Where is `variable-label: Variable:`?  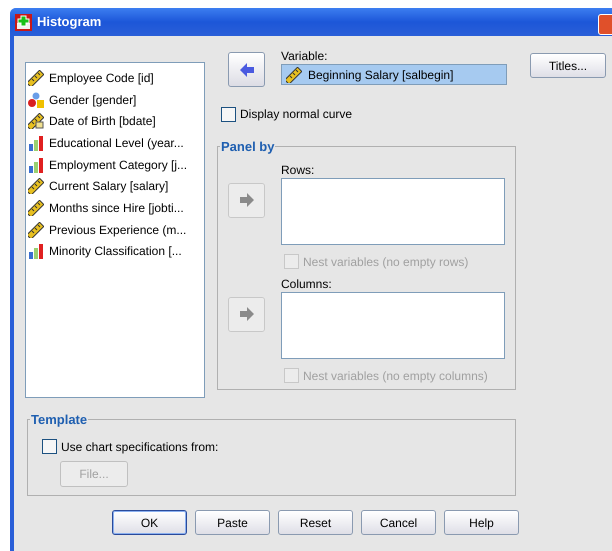
variable-label: Variable: is located at coordinates (304, 56).